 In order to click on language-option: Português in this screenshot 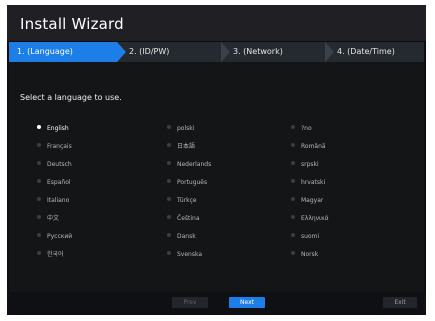, I will do `click(187, 183)`.